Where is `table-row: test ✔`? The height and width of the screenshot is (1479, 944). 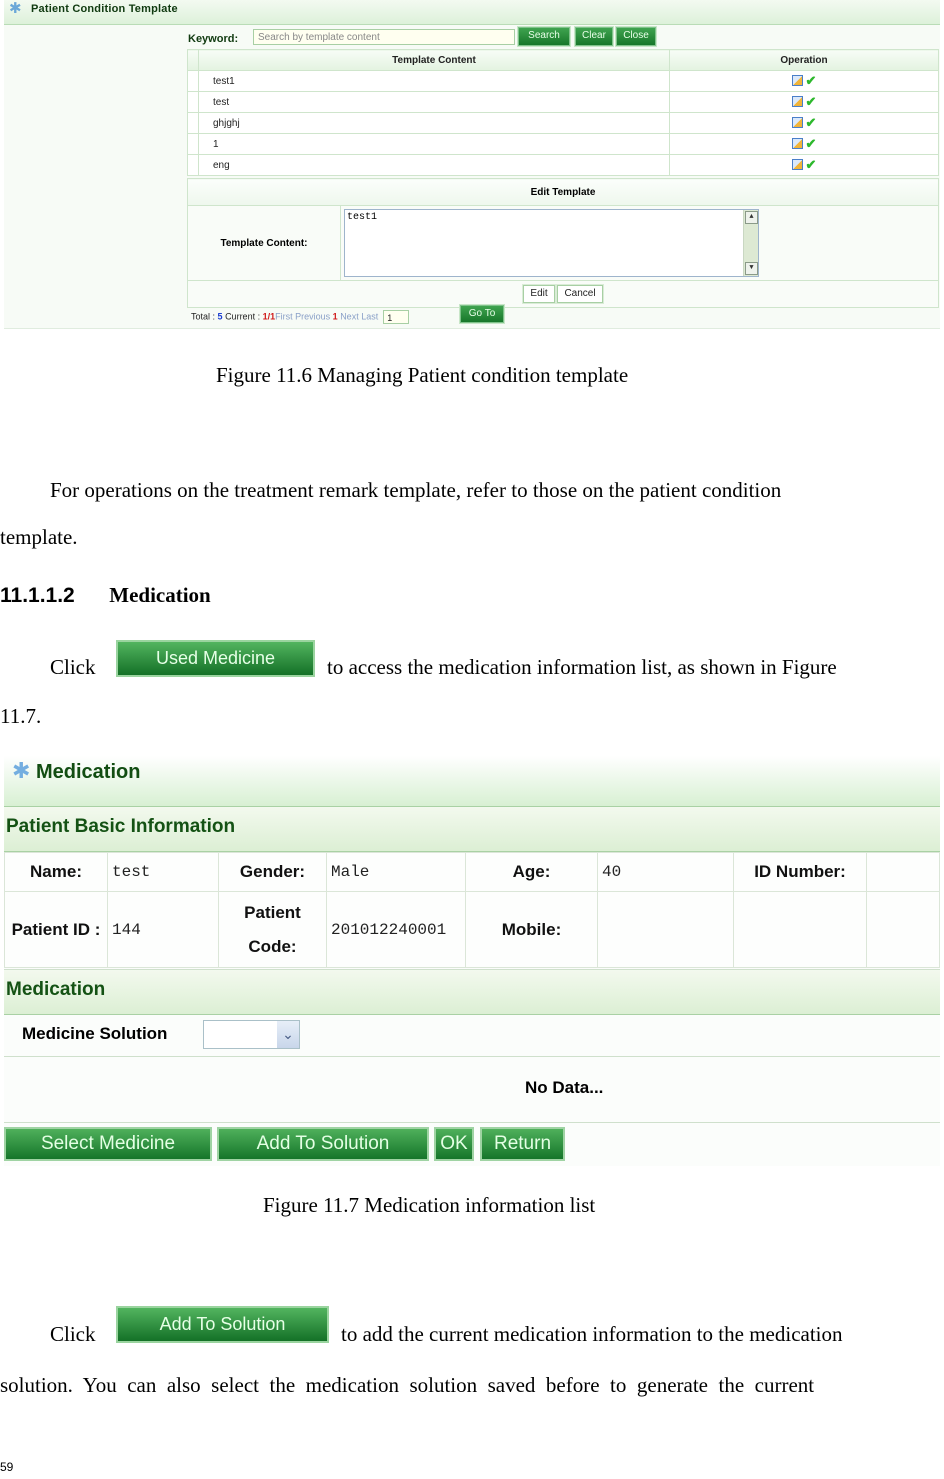 table-row: test ✔ is located at coordinates (563, 102).